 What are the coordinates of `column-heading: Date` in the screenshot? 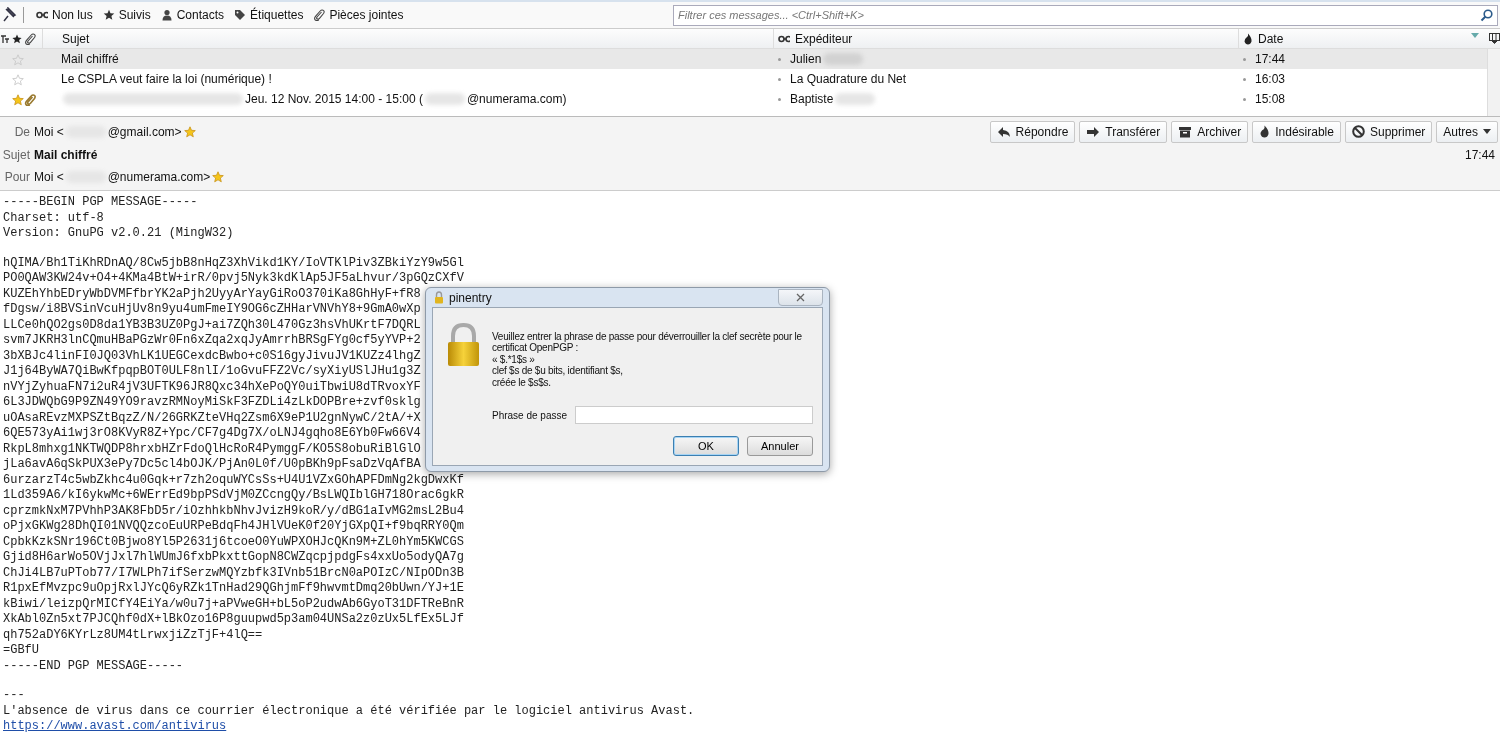 It's located at (1271, 38).